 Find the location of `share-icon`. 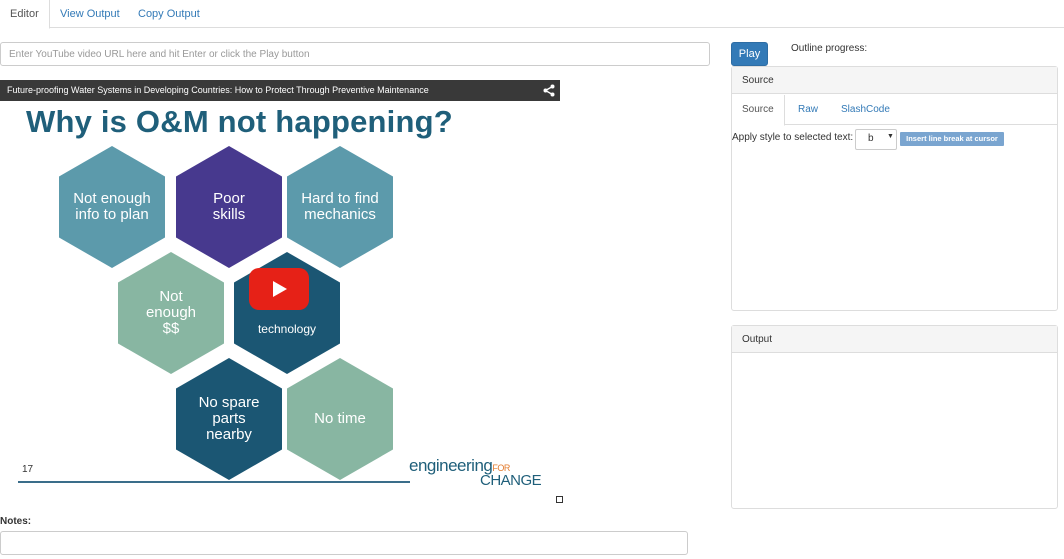

share-icon is located at coordinates (549, 90).